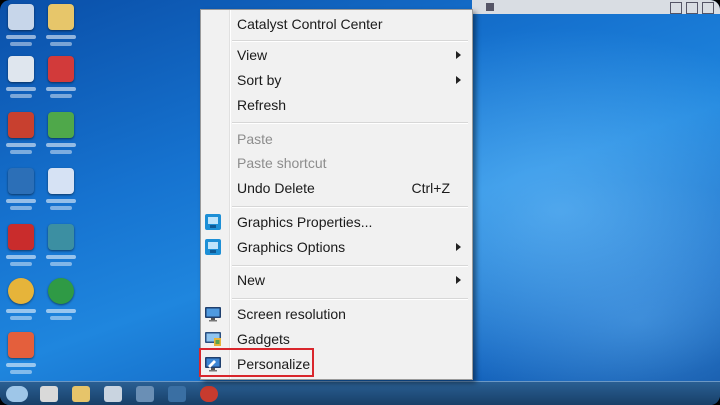  Describe the element at coordinates (21, 345) in the screenshot. I see `app-icon-multicolor` at that location.